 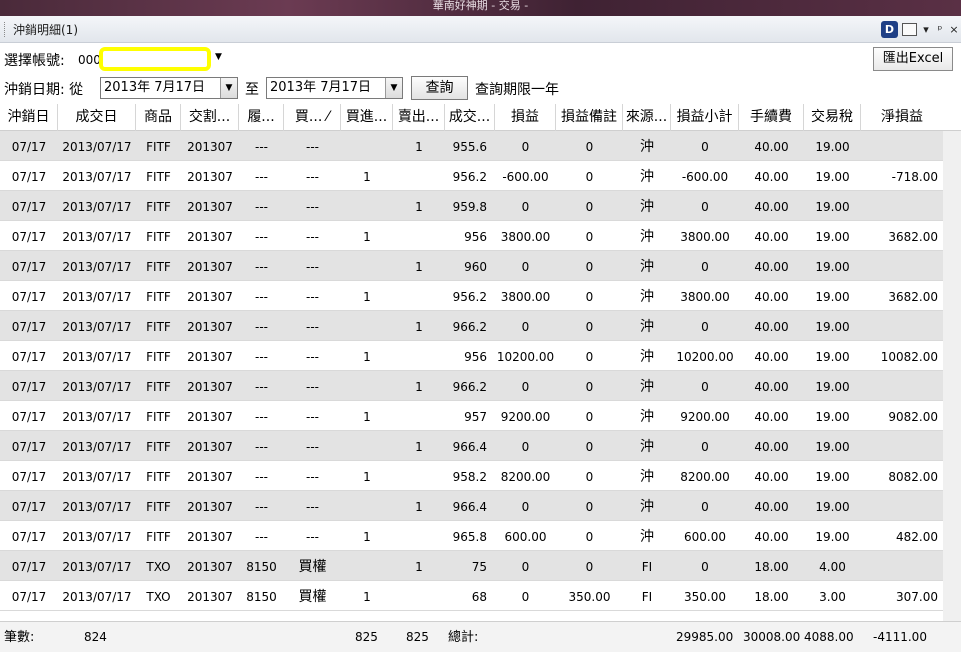 What do you see at coordinates (940, 29) in the screenshot?
I see `pin-icon: ᵖ` at bounding box center [940, 29].